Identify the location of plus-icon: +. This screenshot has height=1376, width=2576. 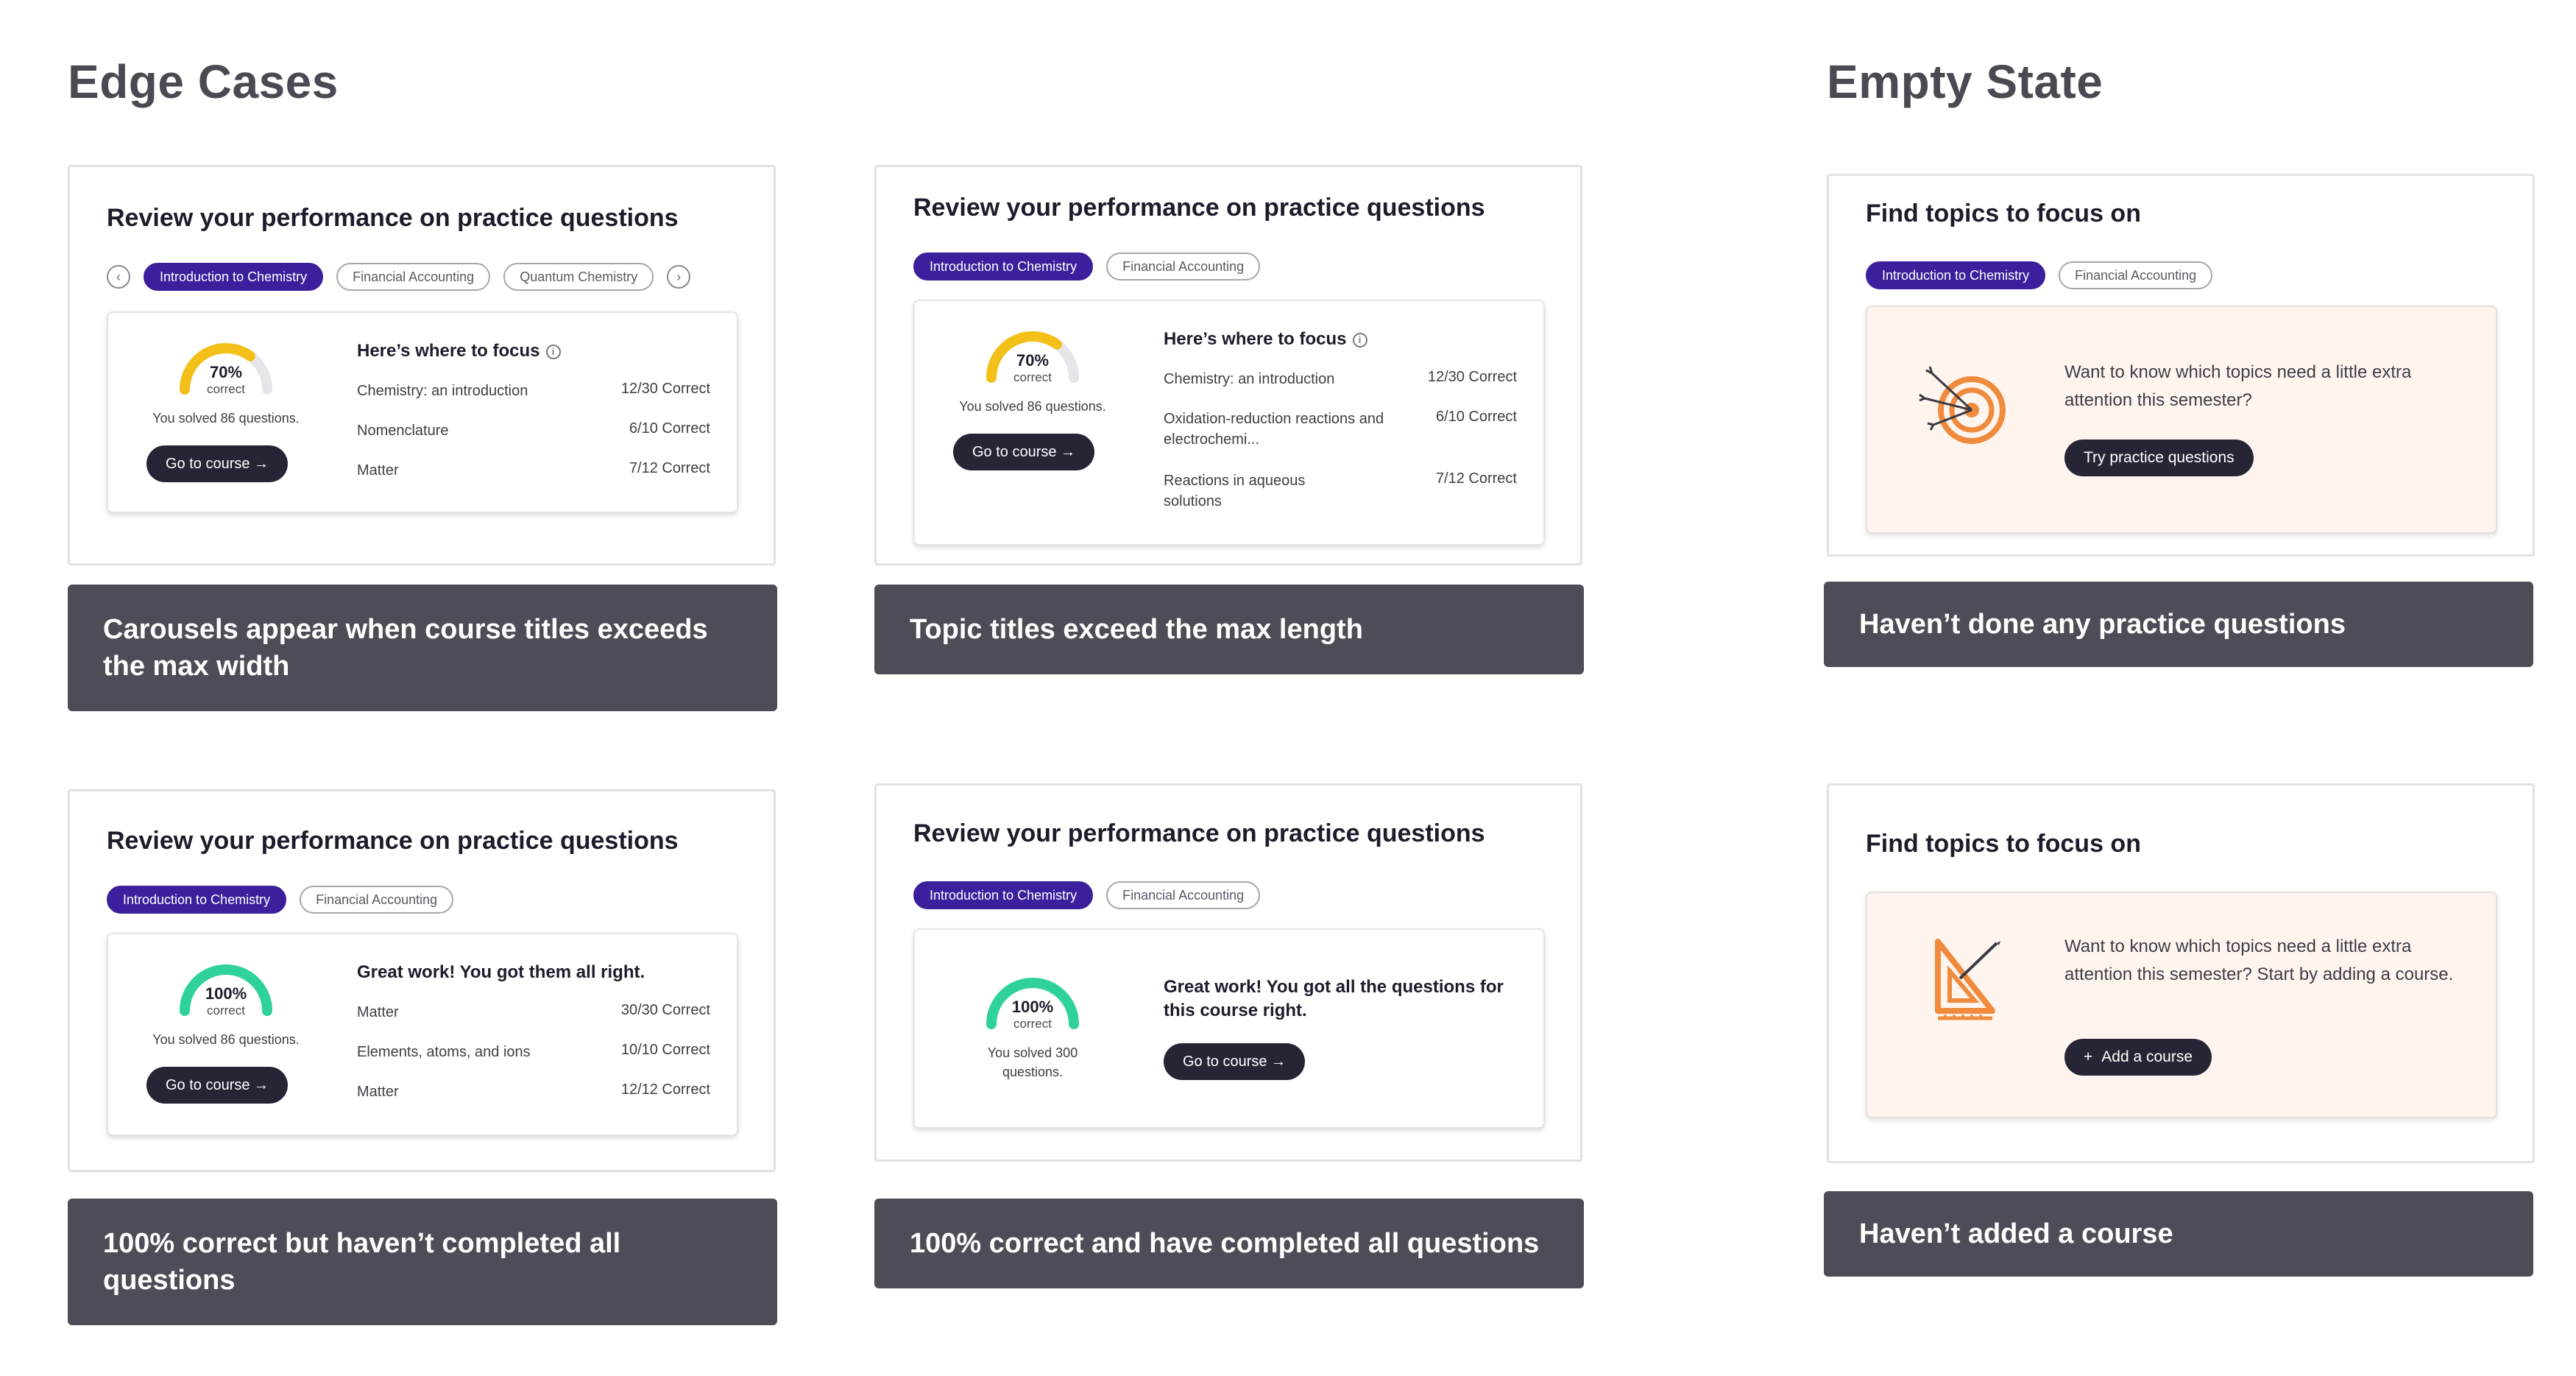
(2088, 1057).